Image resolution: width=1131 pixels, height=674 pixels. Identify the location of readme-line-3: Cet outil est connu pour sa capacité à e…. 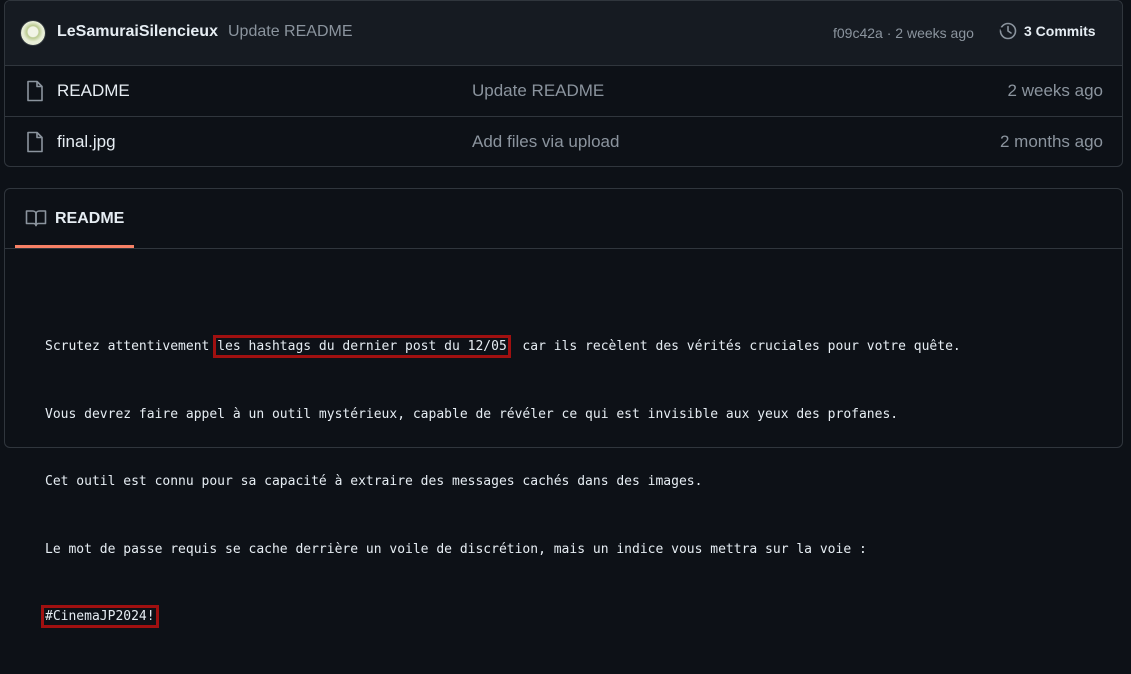
(374, 481).